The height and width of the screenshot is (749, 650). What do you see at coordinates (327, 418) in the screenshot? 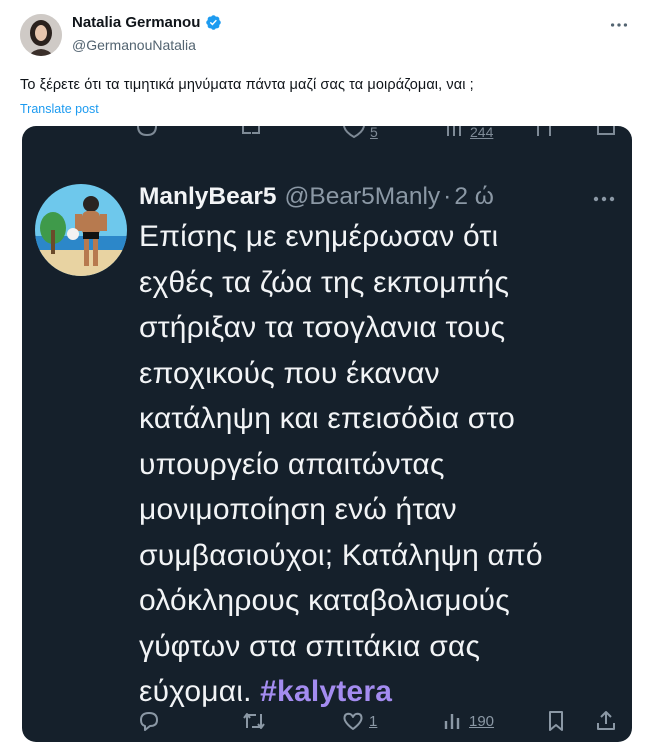
I see `text-line: κατάληψη και επεισόδια στο` at bounding box center [327, 418].